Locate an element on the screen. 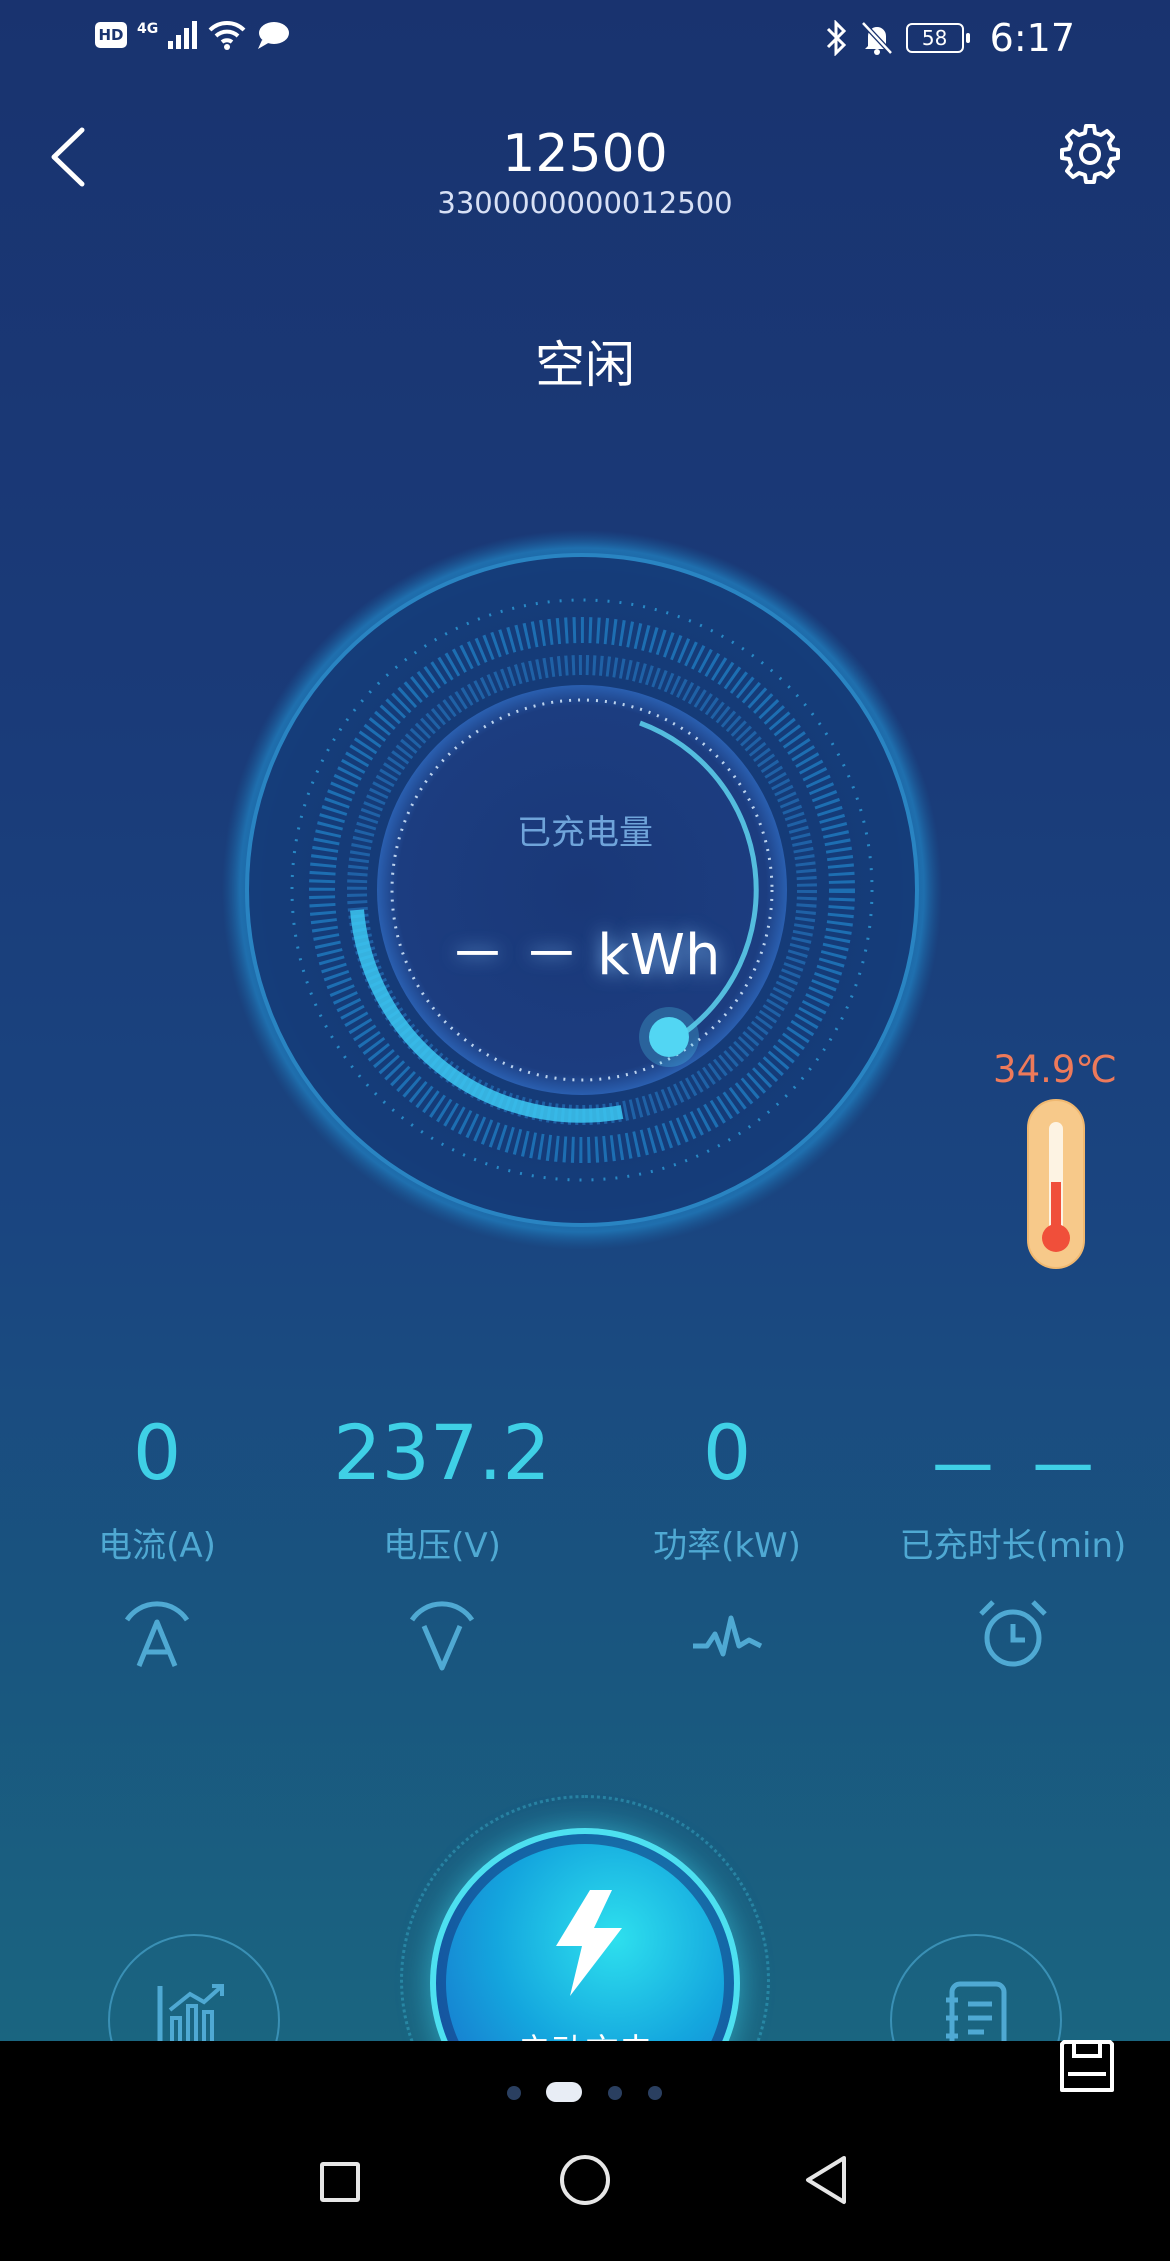 This screenshot has height=2261, width=1170. notebook-icon is located at coordinates (976, 2011).